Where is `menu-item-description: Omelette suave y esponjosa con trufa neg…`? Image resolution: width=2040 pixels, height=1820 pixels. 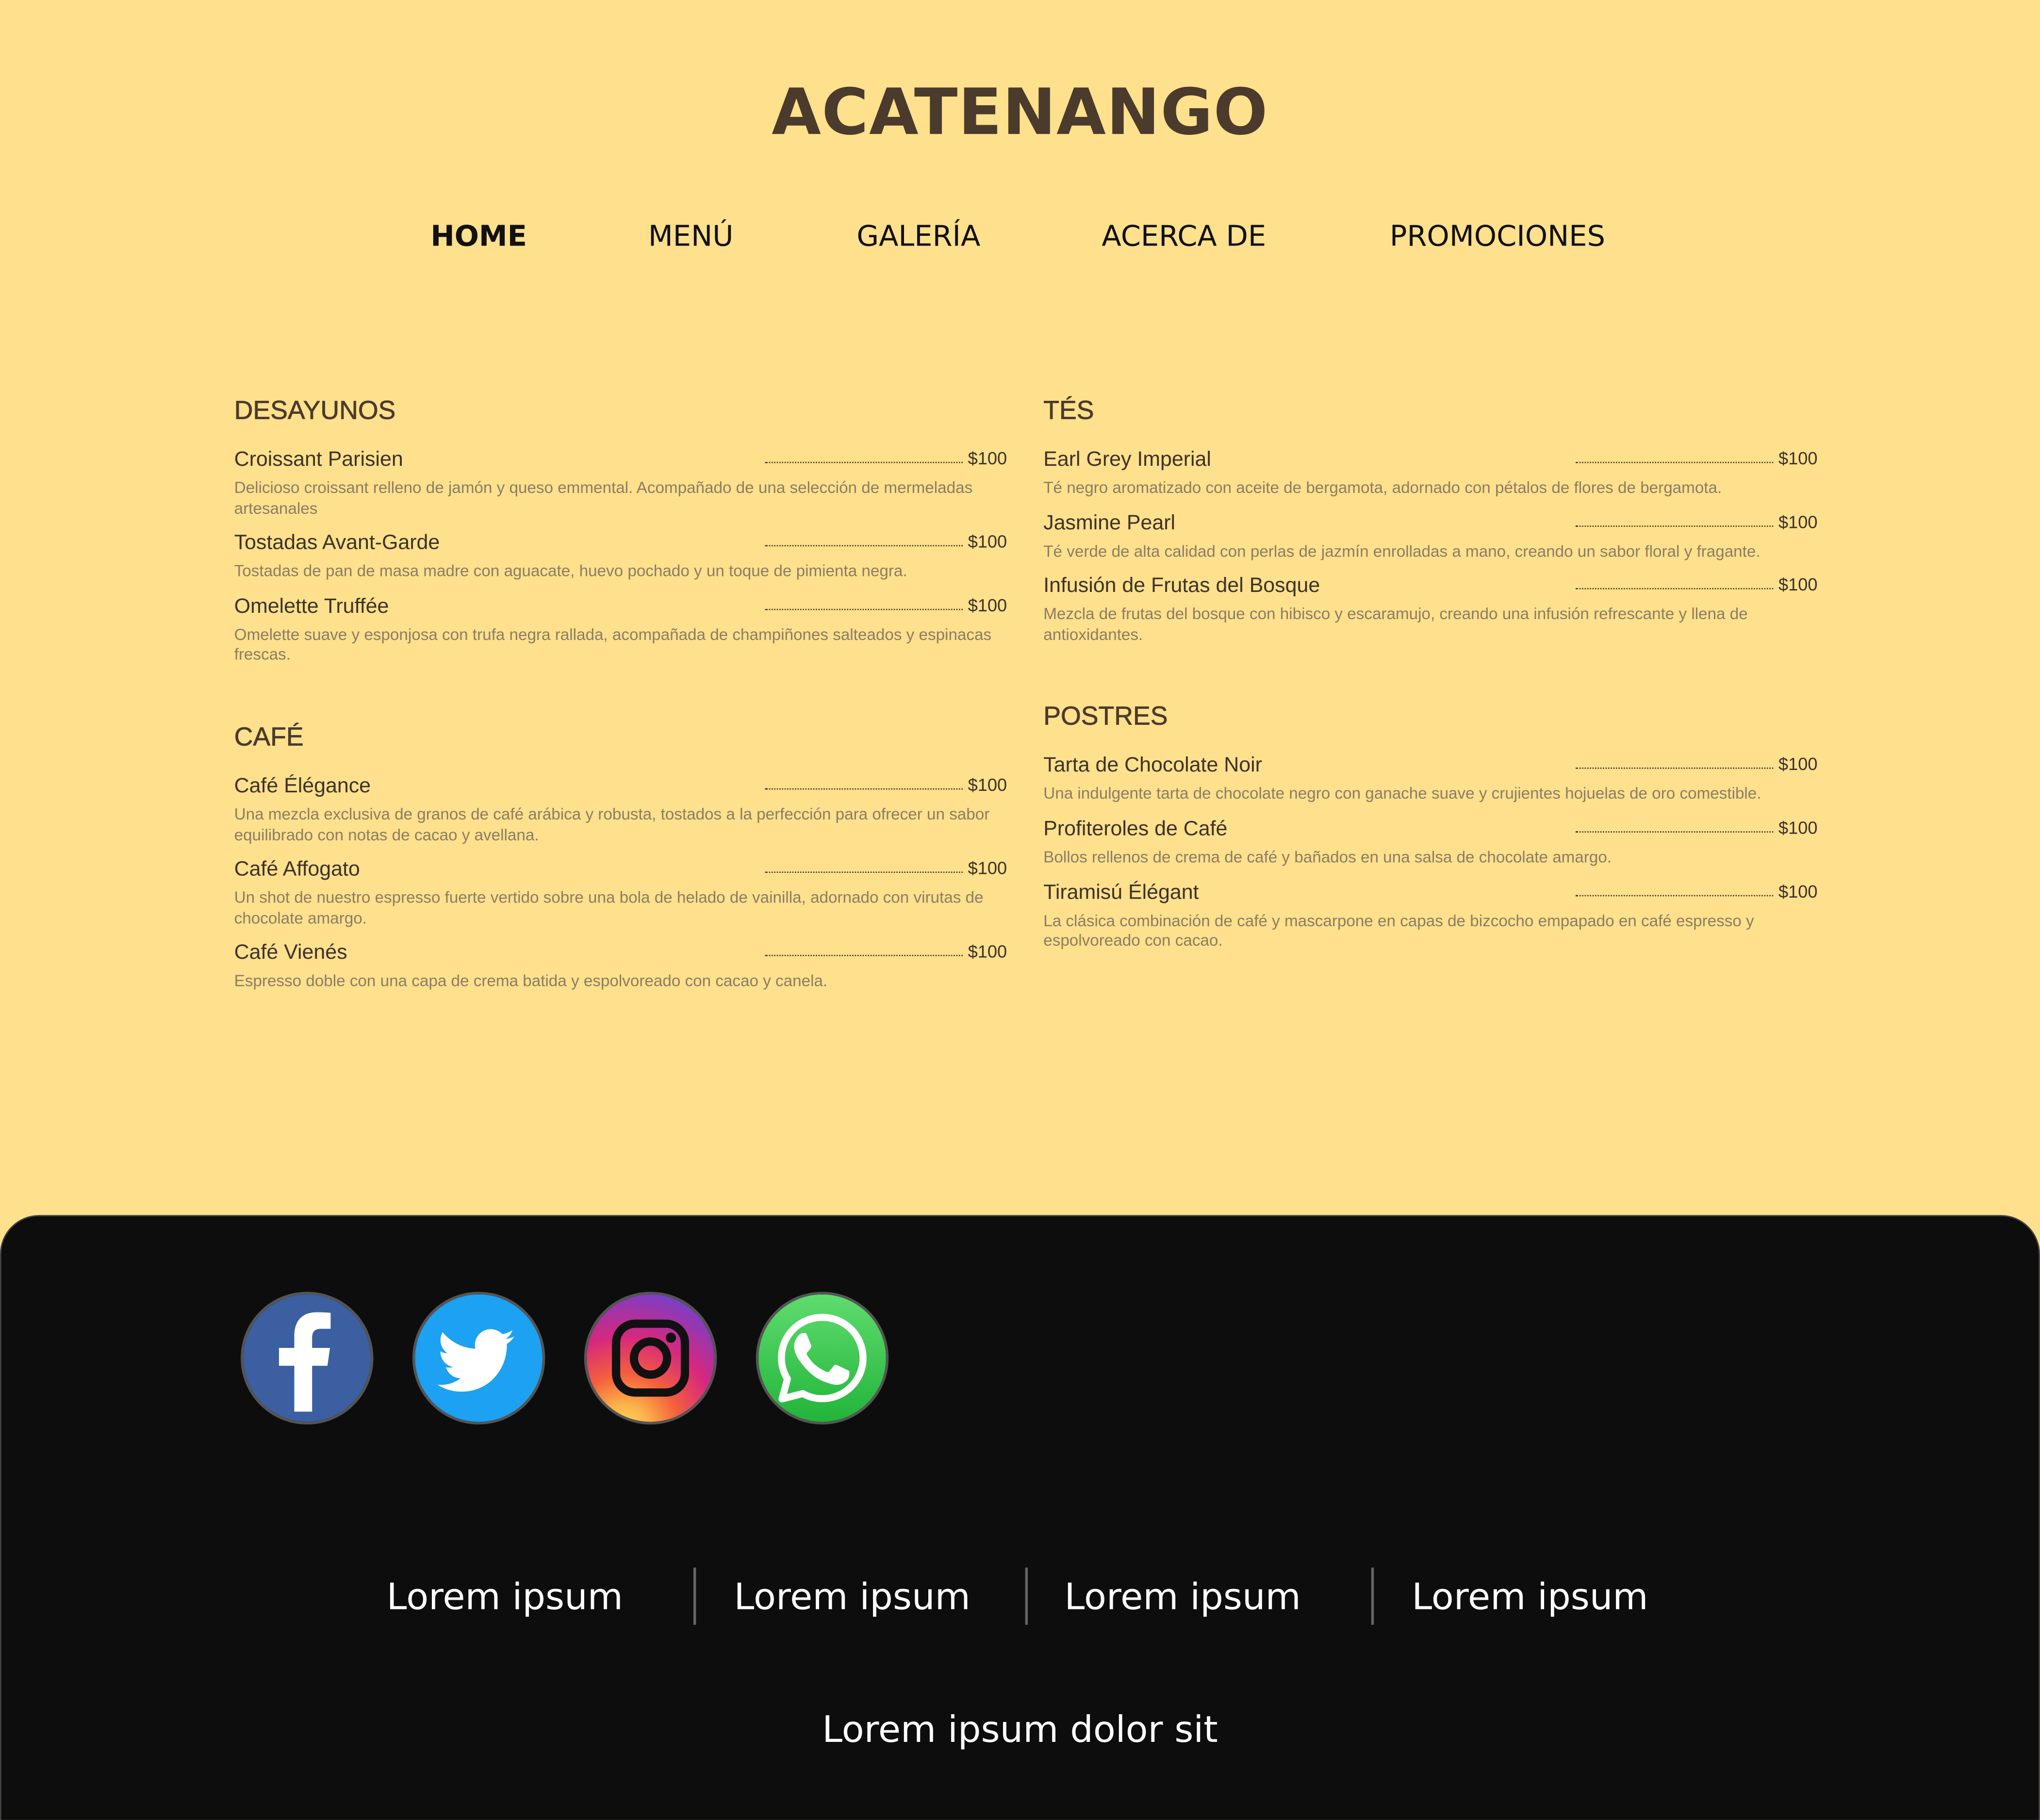 menu-item-description: Omelette suave y esponjosa con trufa neg… is located at coordinates (613, 644).